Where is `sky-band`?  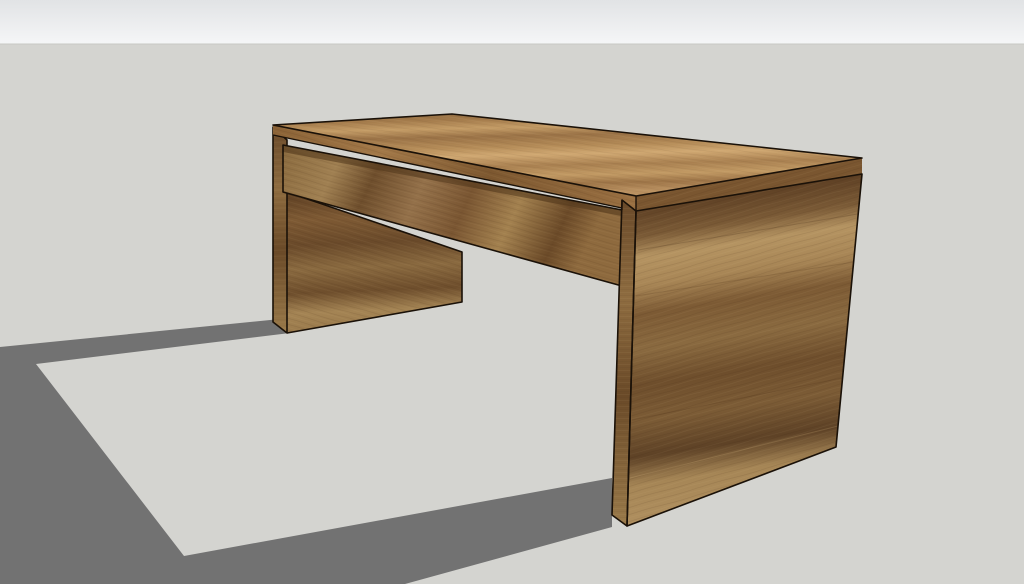
sky-band is located at coordinates (512, 22).